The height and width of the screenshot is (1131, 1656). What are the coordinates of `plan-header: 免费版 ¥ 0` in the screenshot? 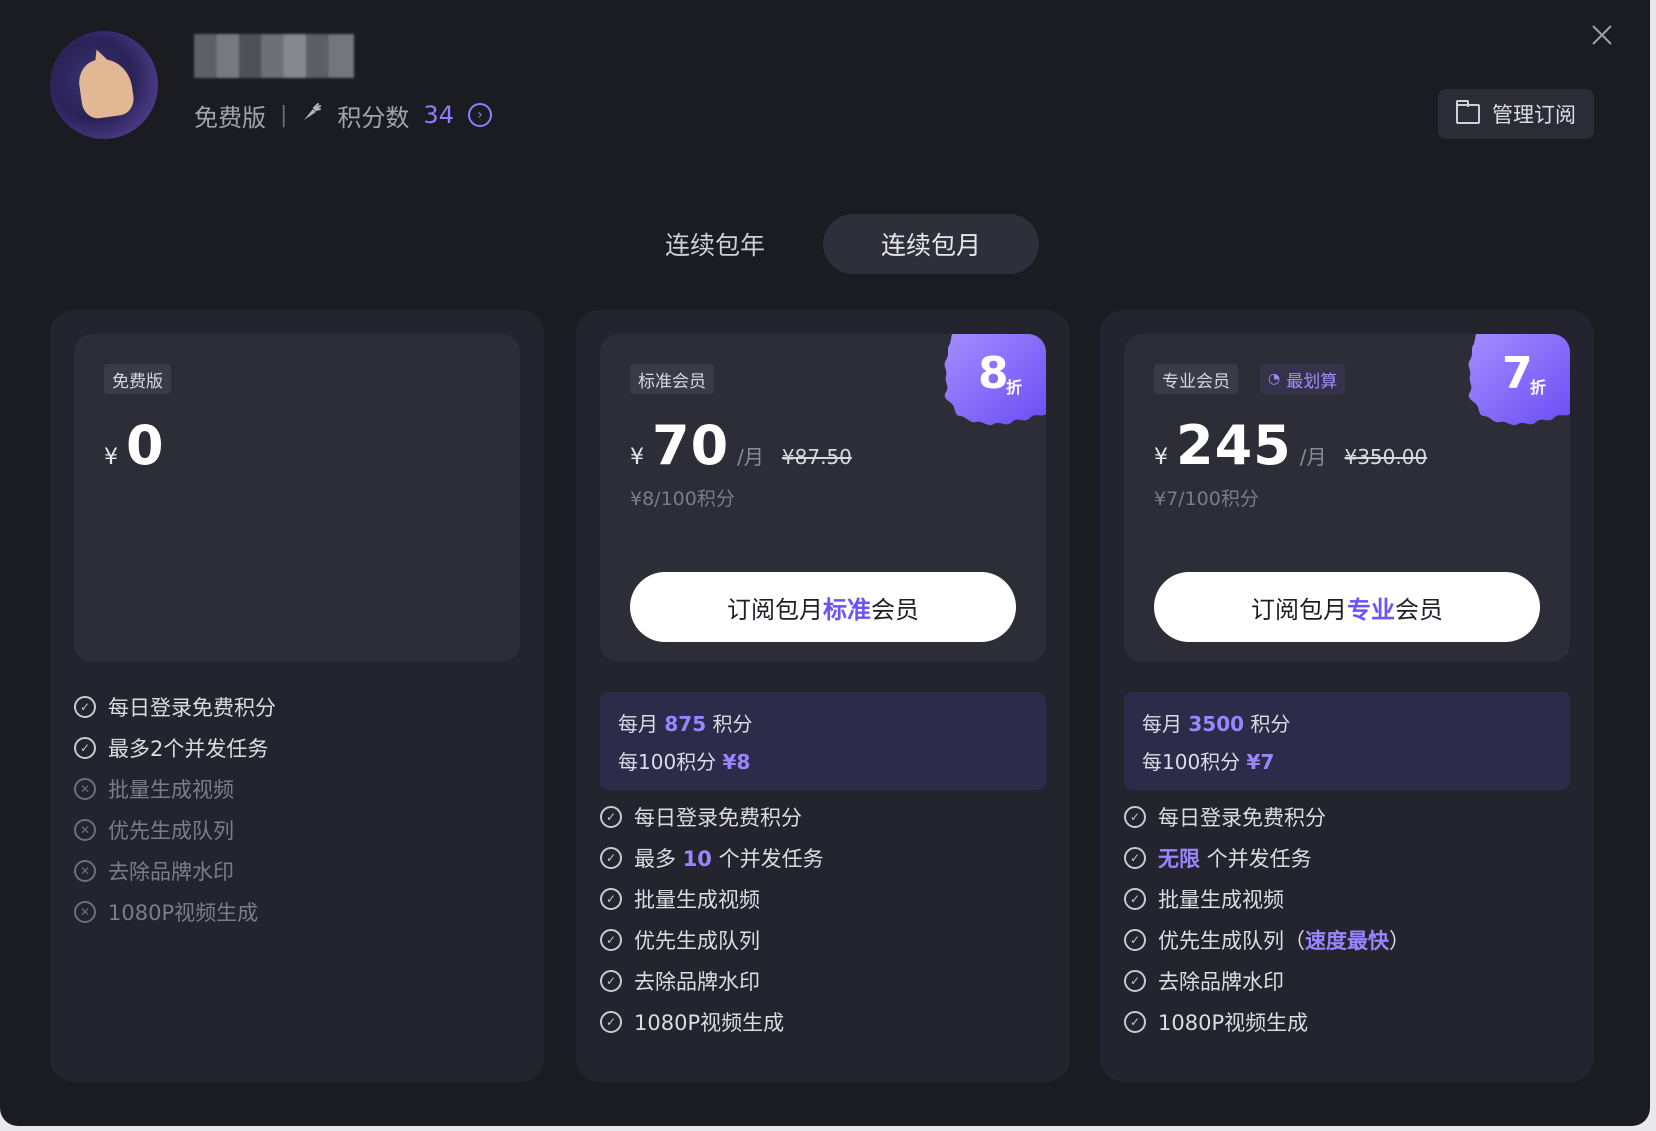 It's located at (297, 498).